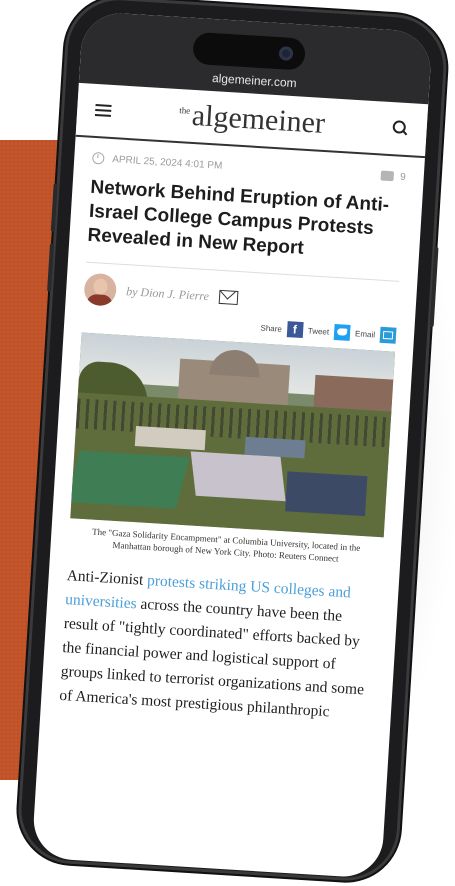 The image size is (455, 886). I want to click on email-share-button, so click(388, 335).